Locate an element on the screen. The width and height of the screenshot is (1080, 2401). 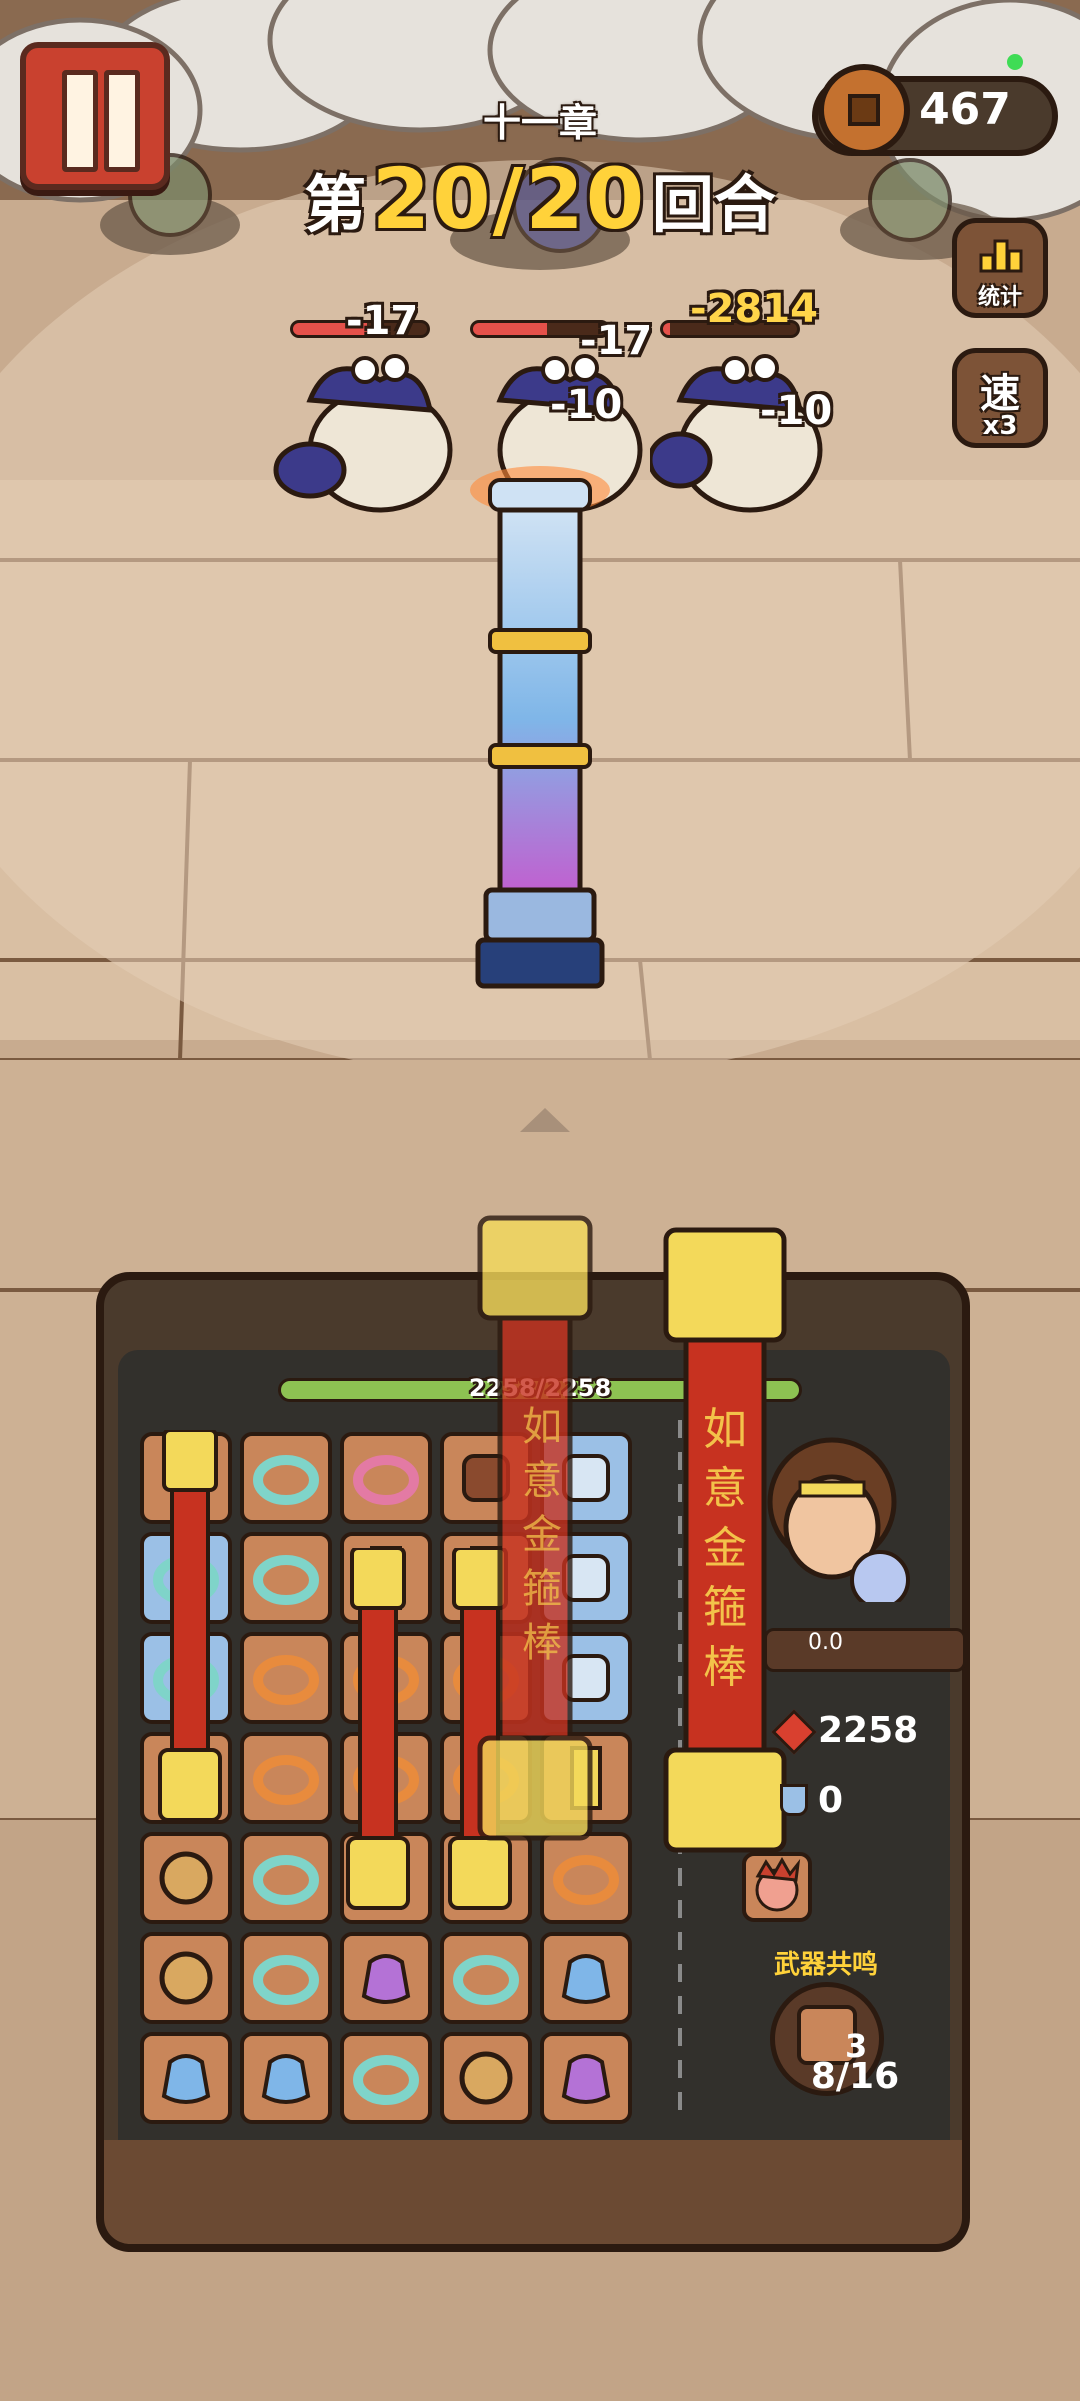
stats-label: 统计 is located at coordinates (999, 297).